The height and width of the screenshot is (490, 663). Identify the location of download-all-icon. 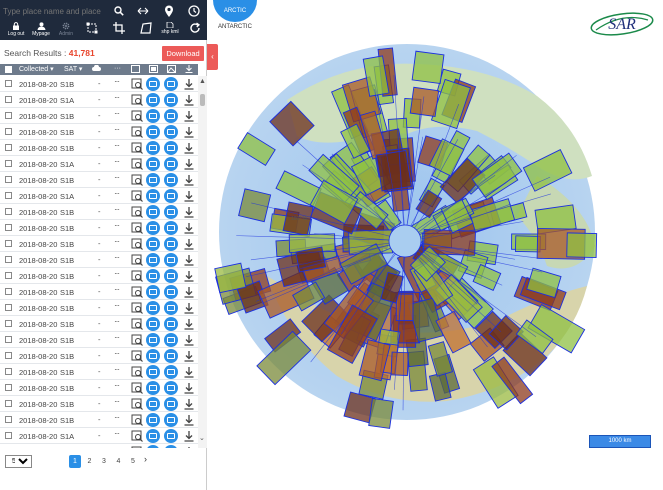
(189, 70).